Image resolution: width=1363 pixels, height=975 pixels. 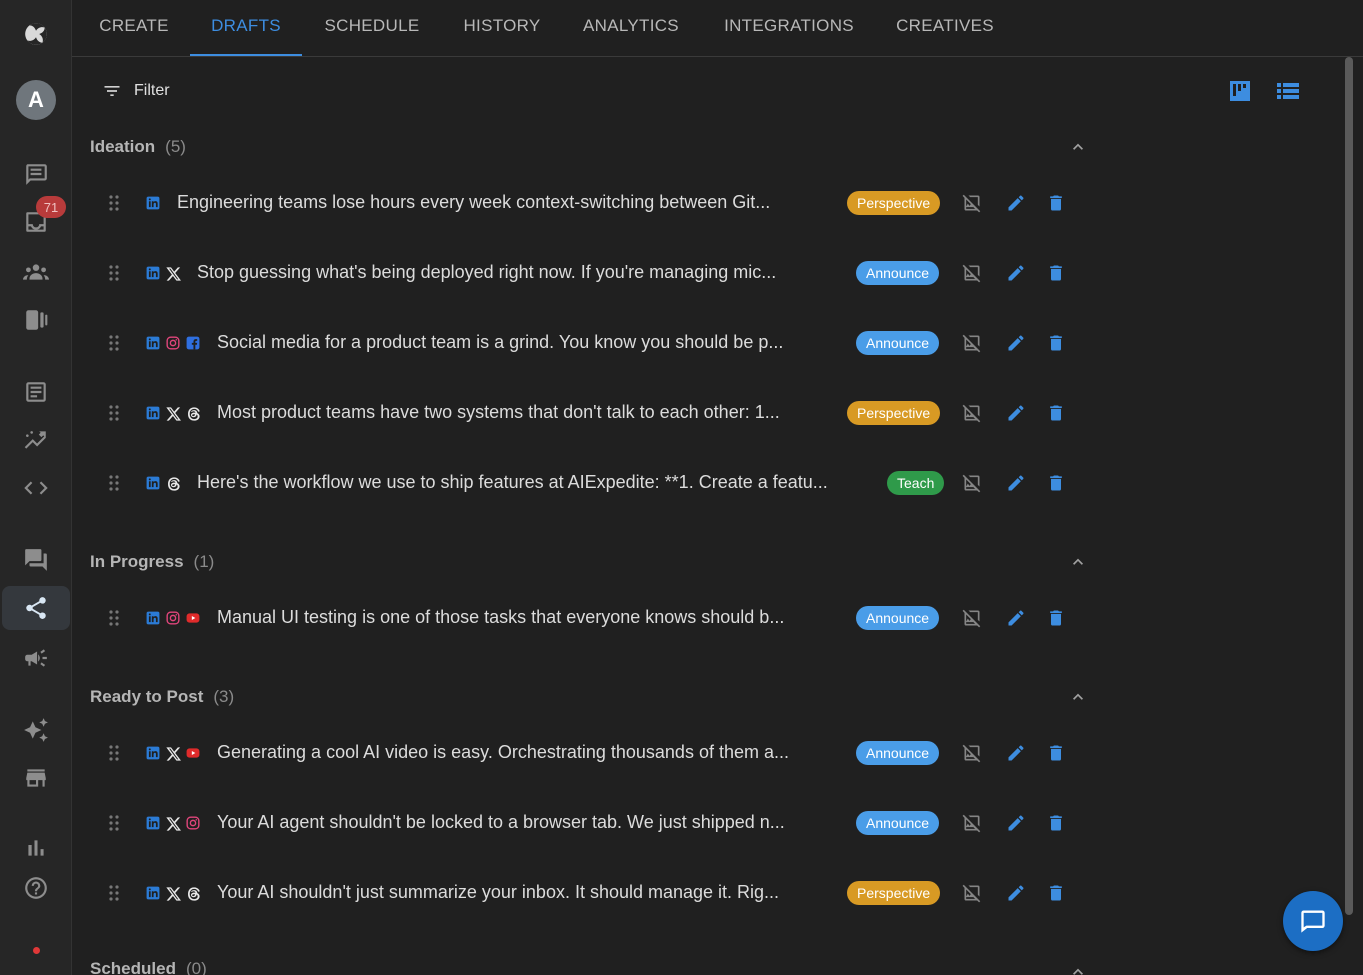 What do you see at coordinates (112, 91) in the screenshot?
I see `filter-icon` at bounding box center [112, 91].